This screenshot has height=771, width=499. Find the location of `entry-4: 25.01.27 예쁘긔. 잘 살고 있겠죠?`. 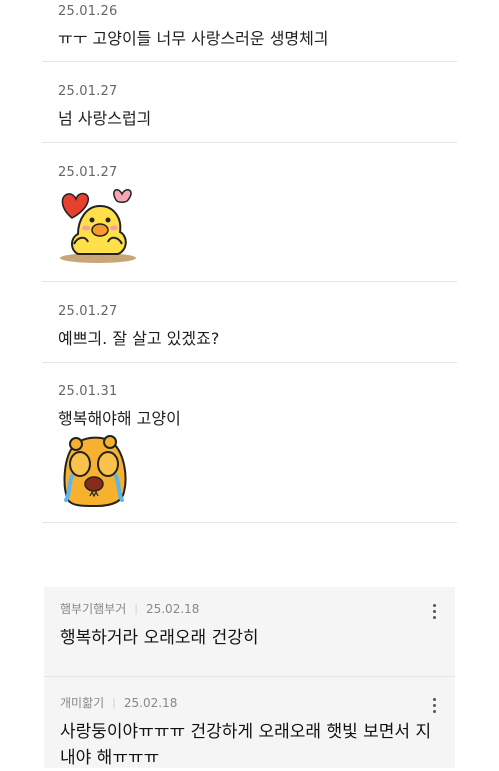

entry-4: 25.01.27 예쁘긔. 잘 살고 있겠죠? is located at coordinates (256, 326).